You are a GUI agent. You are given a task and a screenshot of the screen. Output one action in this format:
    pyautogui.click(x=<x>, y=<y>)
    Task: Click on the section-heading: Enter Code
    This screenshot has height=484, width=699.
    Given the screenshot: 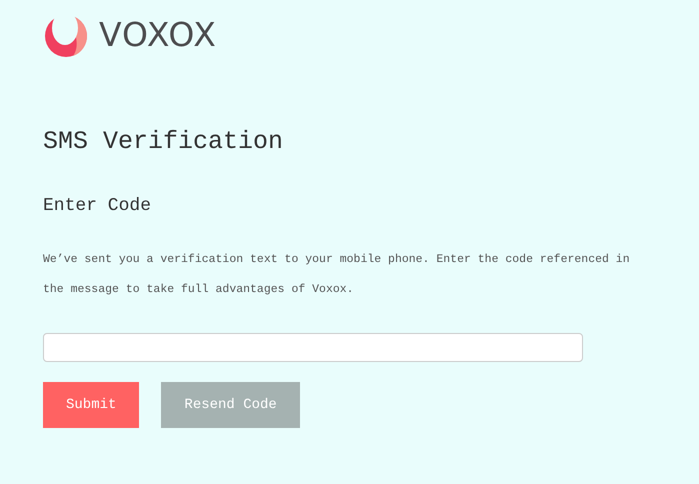 What is the action you would take?
    pyautogui.click(x=97, y=206)
    